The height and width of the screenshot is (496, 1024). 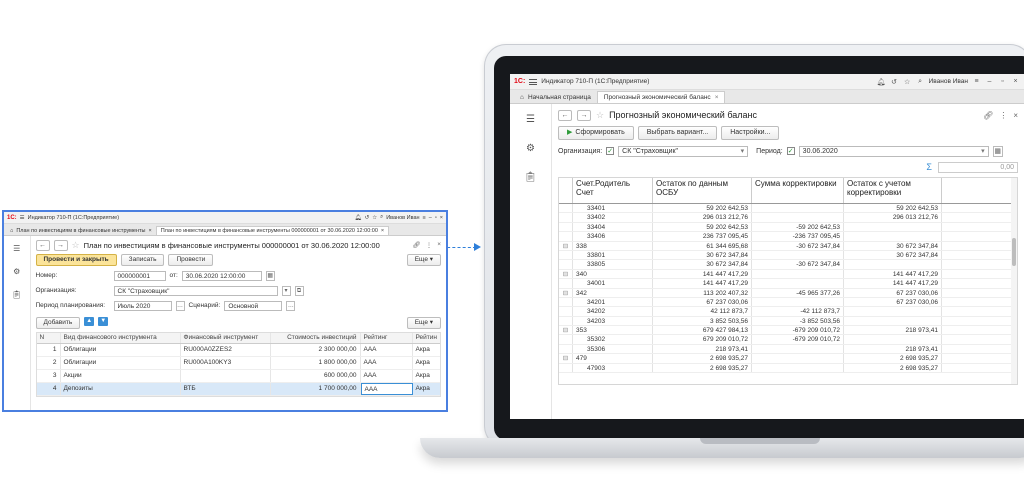 I want to click on number-field: 000000001, so click(x=139, y=275).